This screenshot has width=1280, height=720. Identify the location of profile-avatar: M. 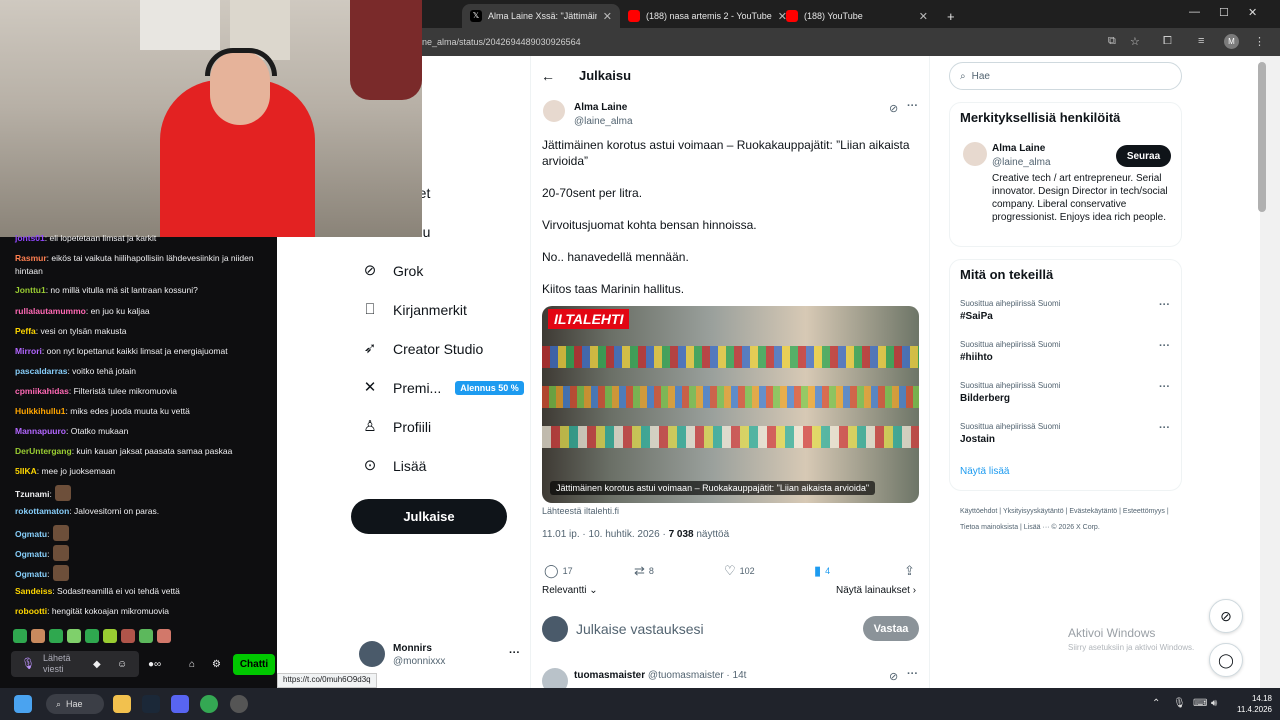
(1231, 41).